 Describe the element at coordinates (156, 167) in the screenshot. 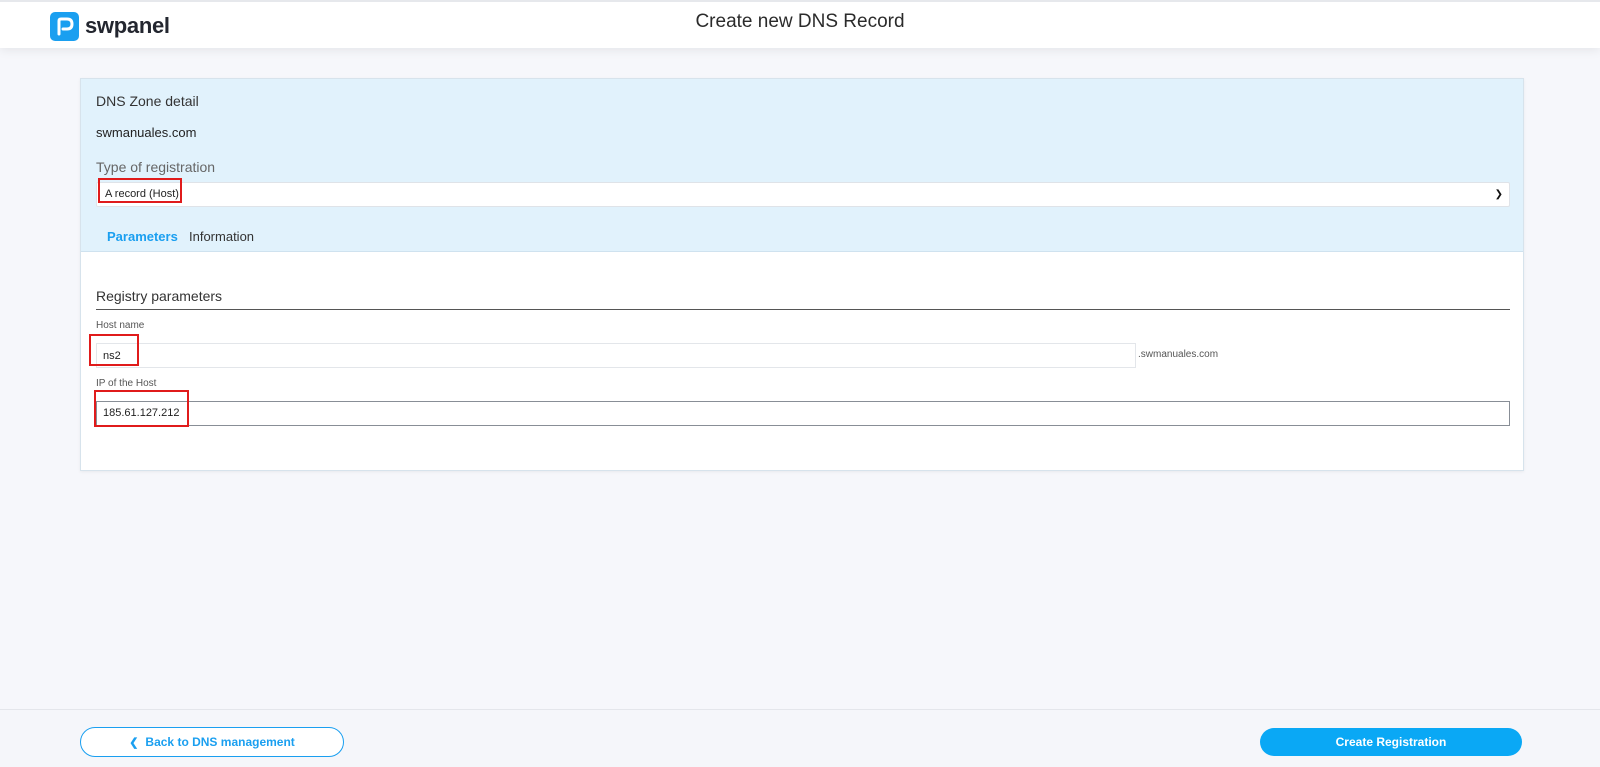

I see `type-label: Type of registration` at that location.